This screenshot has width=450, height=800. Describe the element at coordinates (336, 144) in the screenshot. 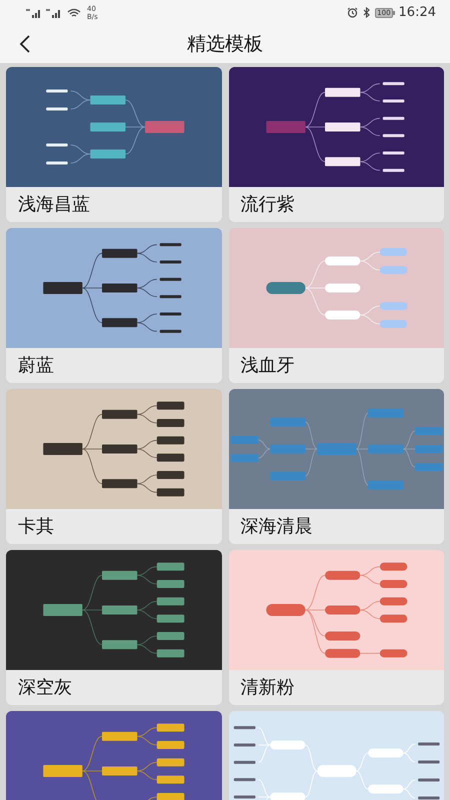

I see `template-card: 流行紫` at that location.